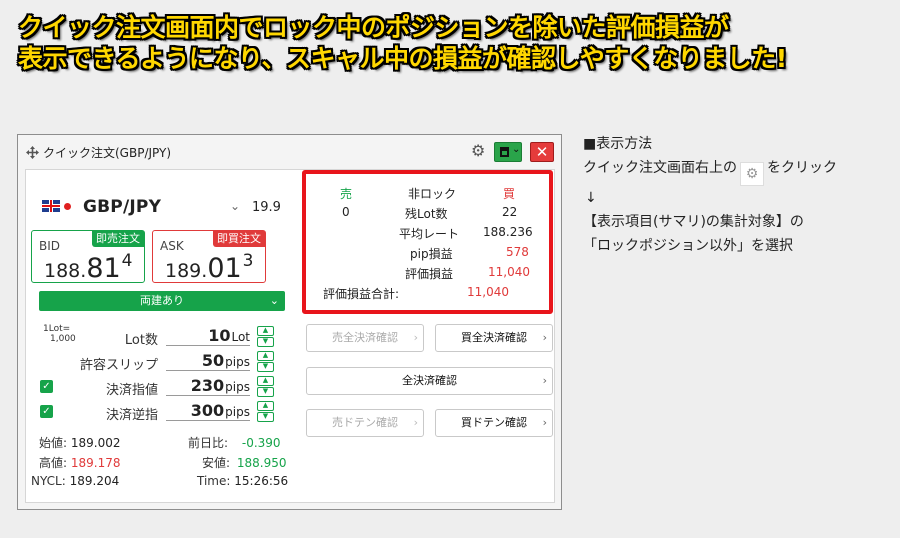 This screenshot has height=538, width=900. Describe the element at coordinates (429, 274) in the screenshot. I see `eval-pl-label: 評価損益` at that location.